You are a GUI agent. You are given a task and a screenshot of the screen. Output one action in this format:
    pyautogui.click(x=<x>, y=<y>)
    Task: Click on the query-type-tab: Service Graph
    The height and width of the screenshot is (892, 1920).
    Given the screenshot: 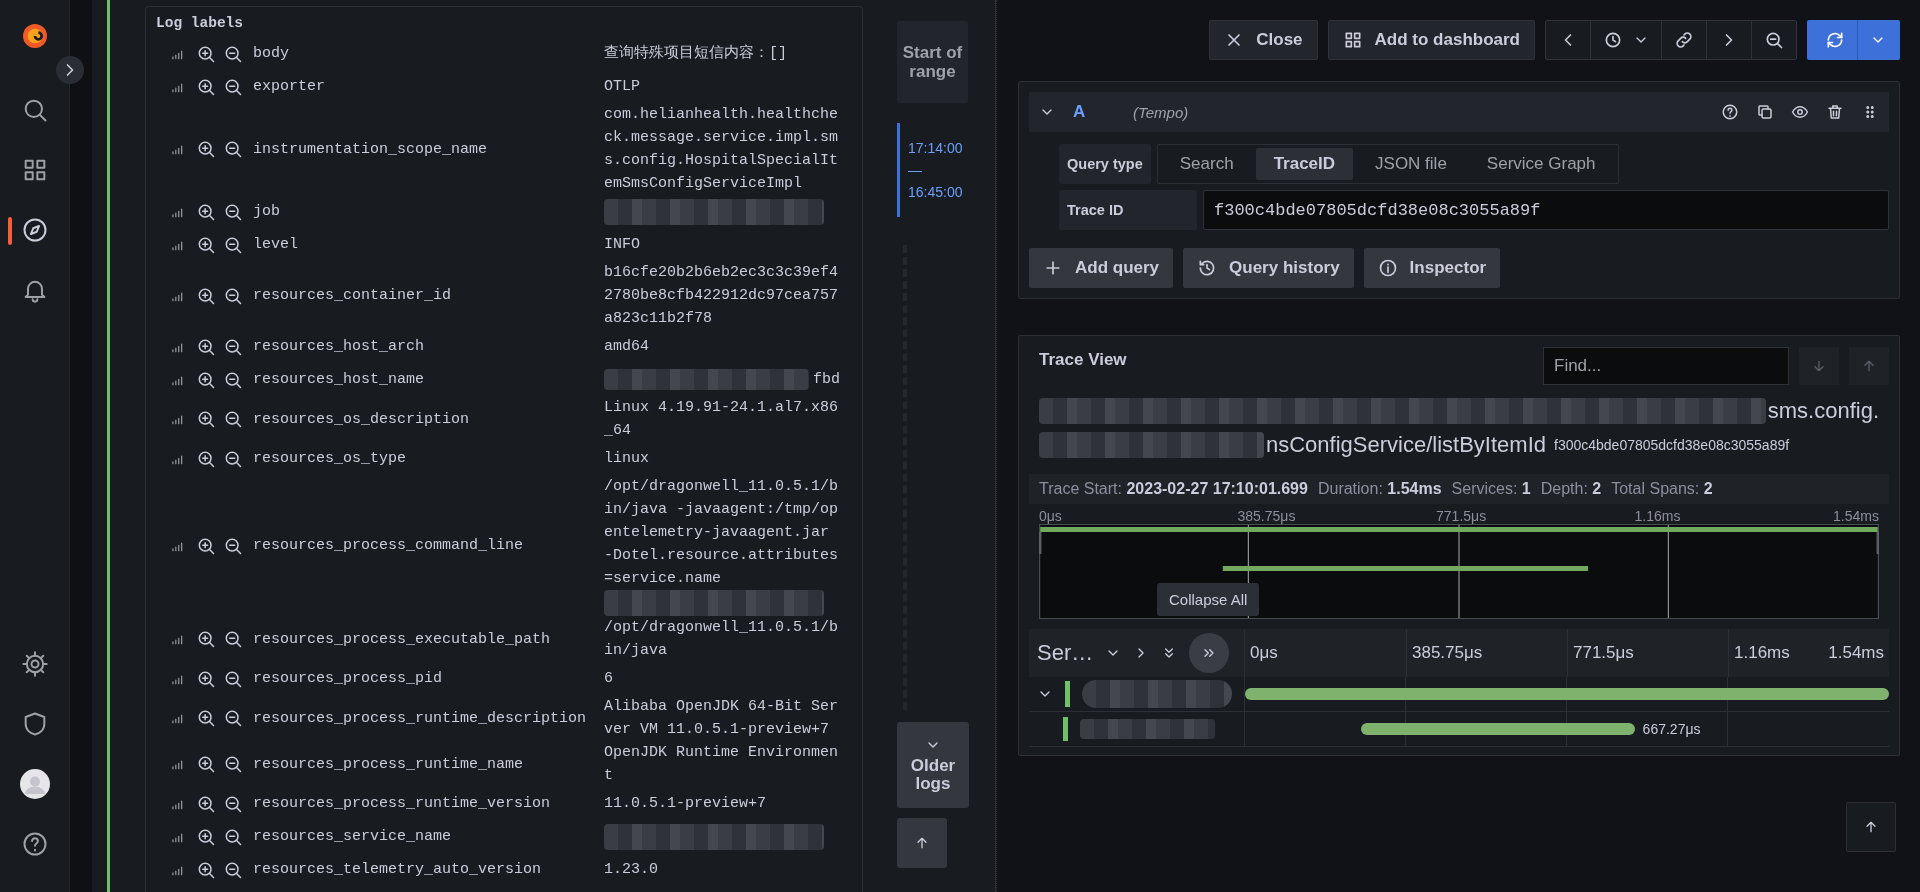 What is the action you would take?
    pyautogui.click(x=1541, y=164)
    